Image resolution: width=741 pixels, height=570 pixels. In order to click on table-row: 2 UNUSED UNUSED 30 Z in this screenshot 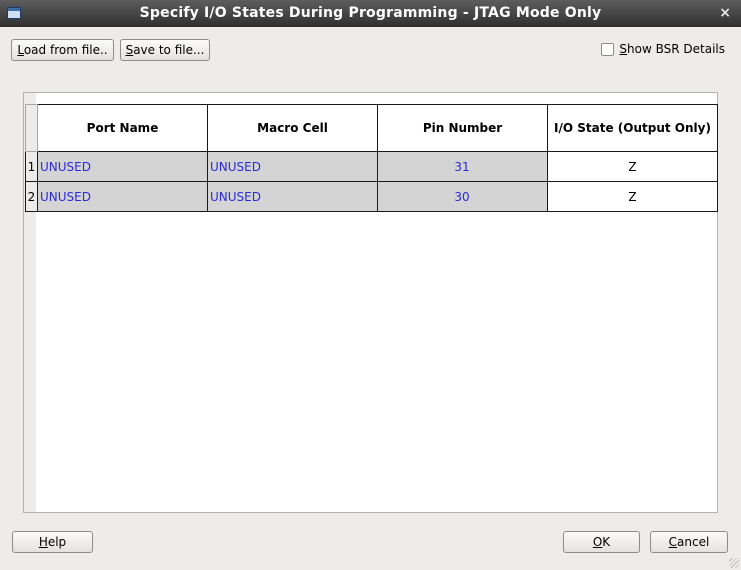, I will do `click(371, 196)`.